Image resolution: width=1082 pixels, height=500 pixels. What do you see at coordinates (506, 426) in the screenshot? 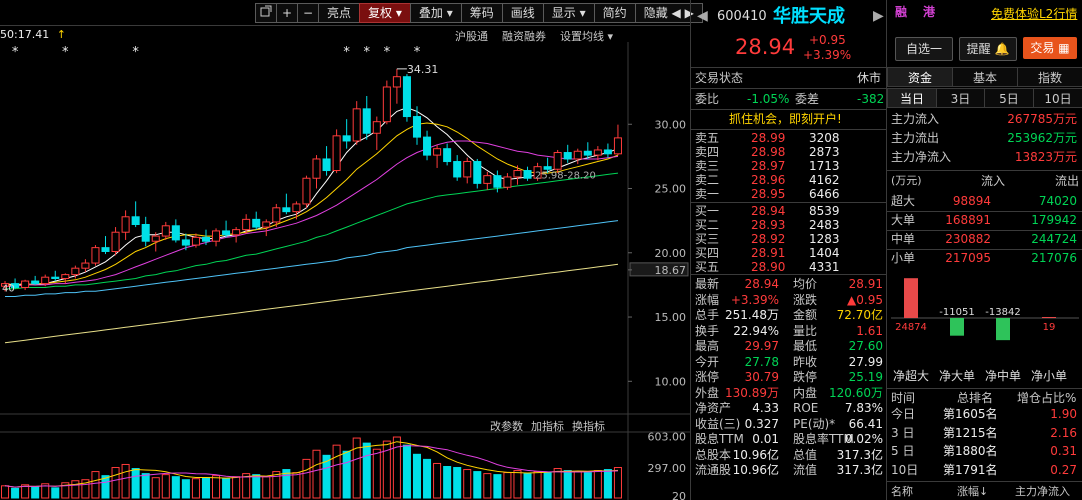
I see `link-edit-params: 改参数` at bounding box center [506, 426].